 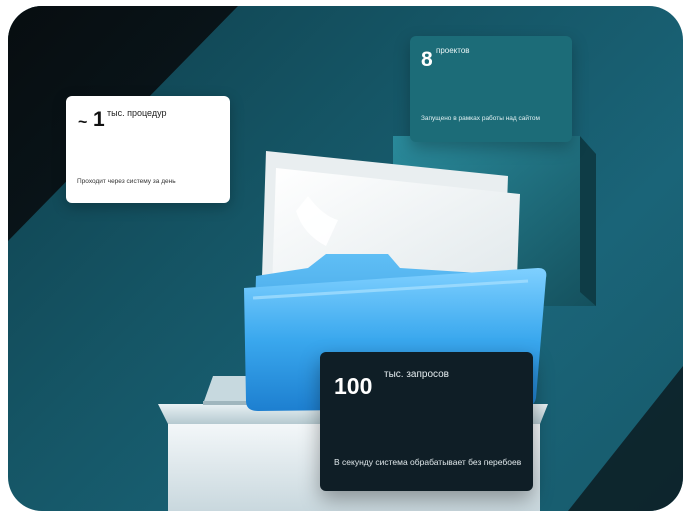 What do you see at coordinates (588, 221) in the screenshot?
I see `teal-block-side` at bounding box center [588, 221].